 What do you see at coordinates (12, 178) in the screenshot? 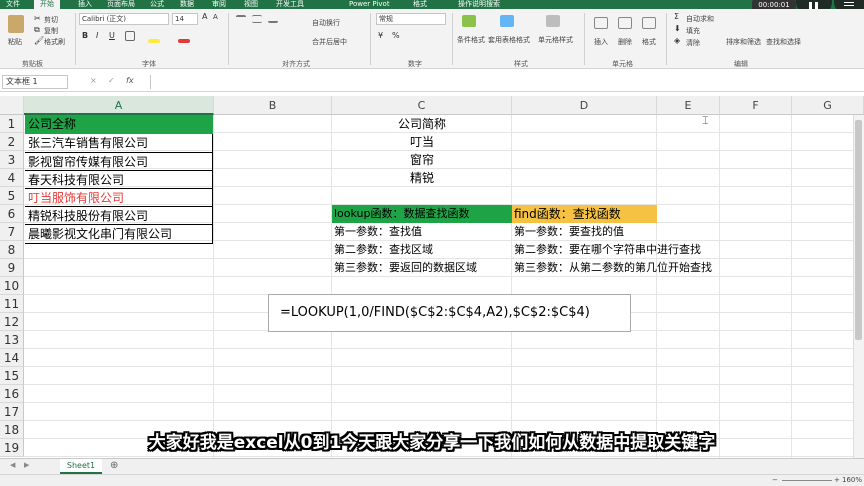
I see `row-header-4: 4` at bounding box center [12, 178].